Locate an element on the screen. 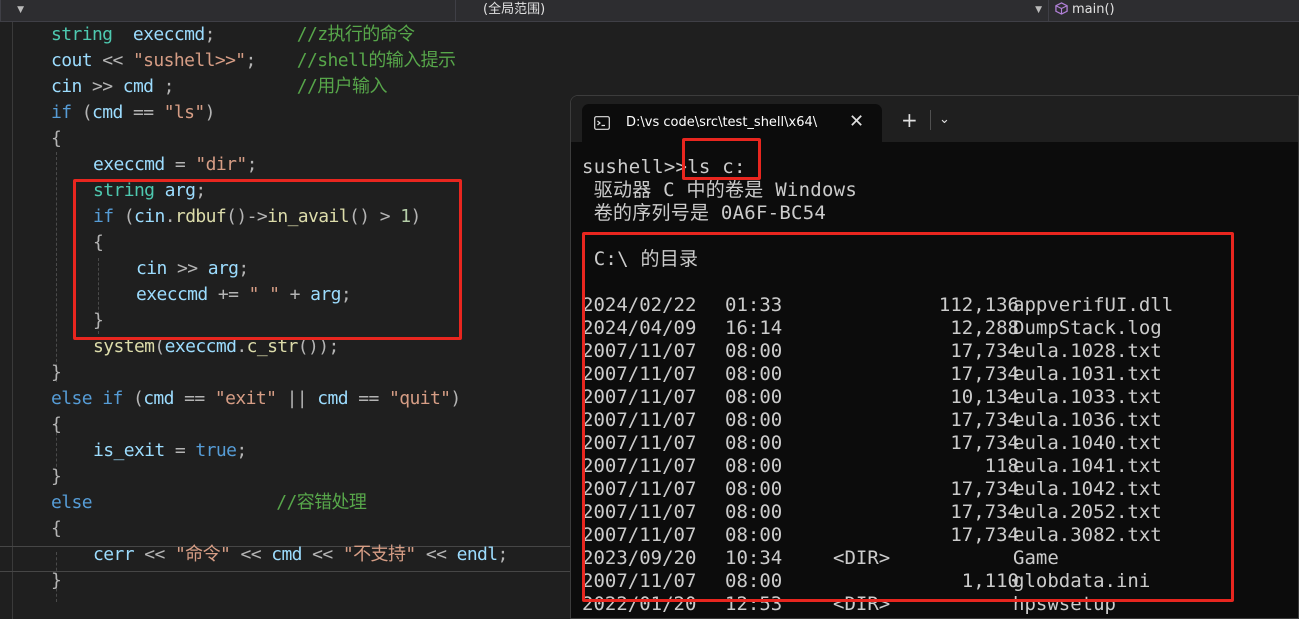  code-token: "命令" is located at coordinates (202, 554).